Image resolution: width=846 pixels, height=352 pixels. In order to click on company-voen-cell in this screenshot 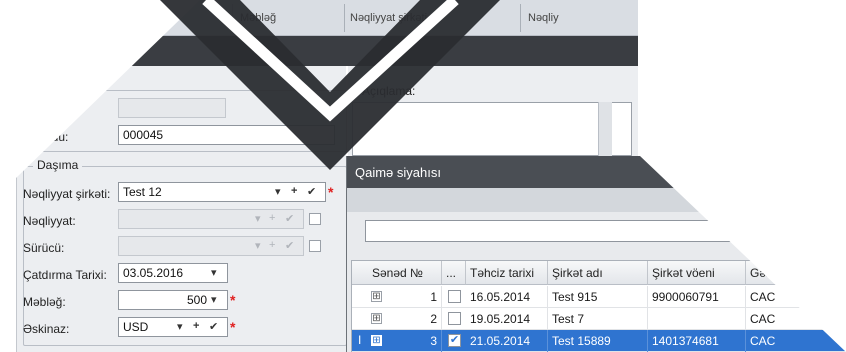, I will do `click(697, 319)`.